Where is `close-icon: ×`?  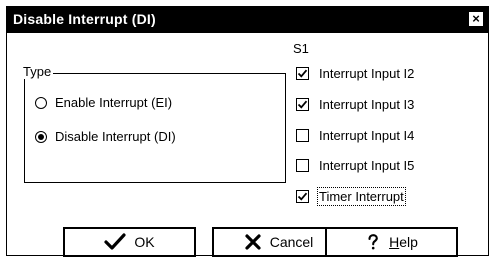 close-icon: × is located at coordinates (476, 18).